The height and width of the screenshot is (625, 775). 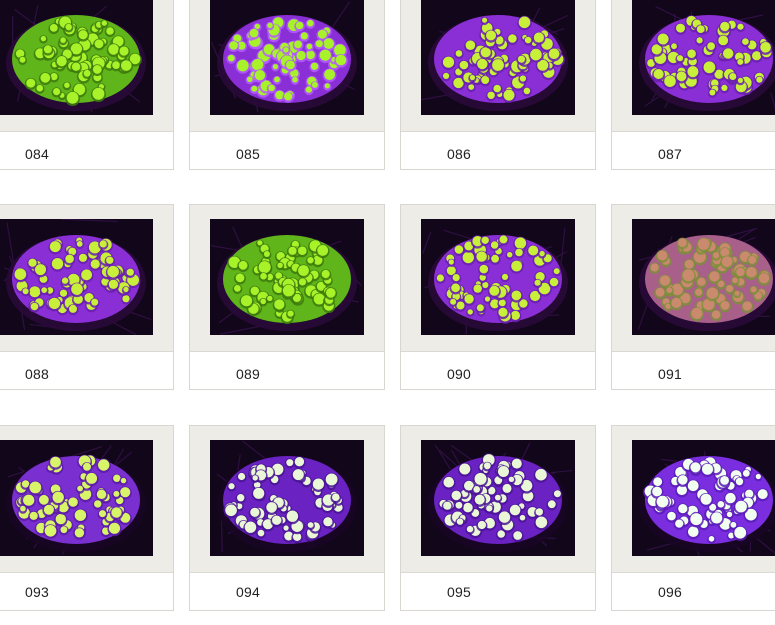 I want to click on coral-card: 090, so click(x=498, y=297).